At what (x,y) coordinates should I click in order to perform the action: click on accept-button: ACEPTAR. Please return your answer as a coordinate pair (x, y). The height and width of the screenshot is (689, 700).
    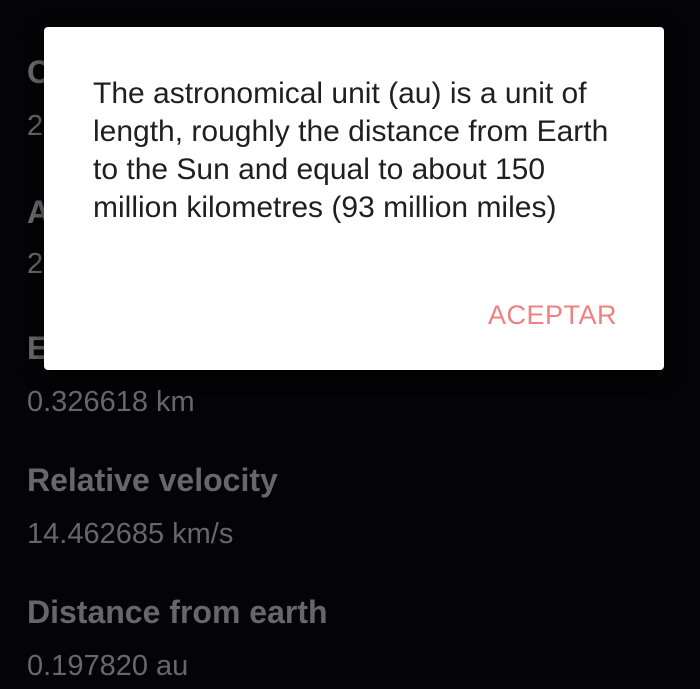
    Looking at the image, I should click on (552, 315).